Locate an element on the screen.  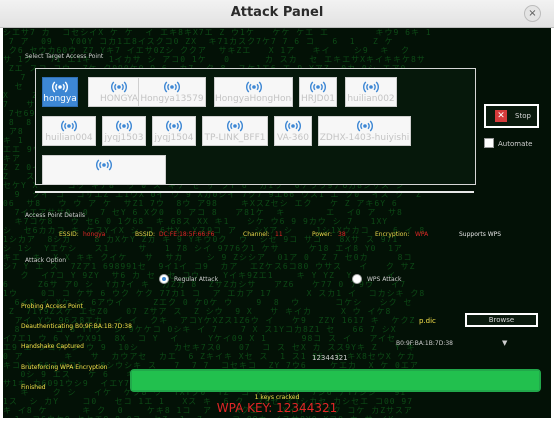
access-point-name: TP-LINK_BFF1 is located at coordinates (235, 138).